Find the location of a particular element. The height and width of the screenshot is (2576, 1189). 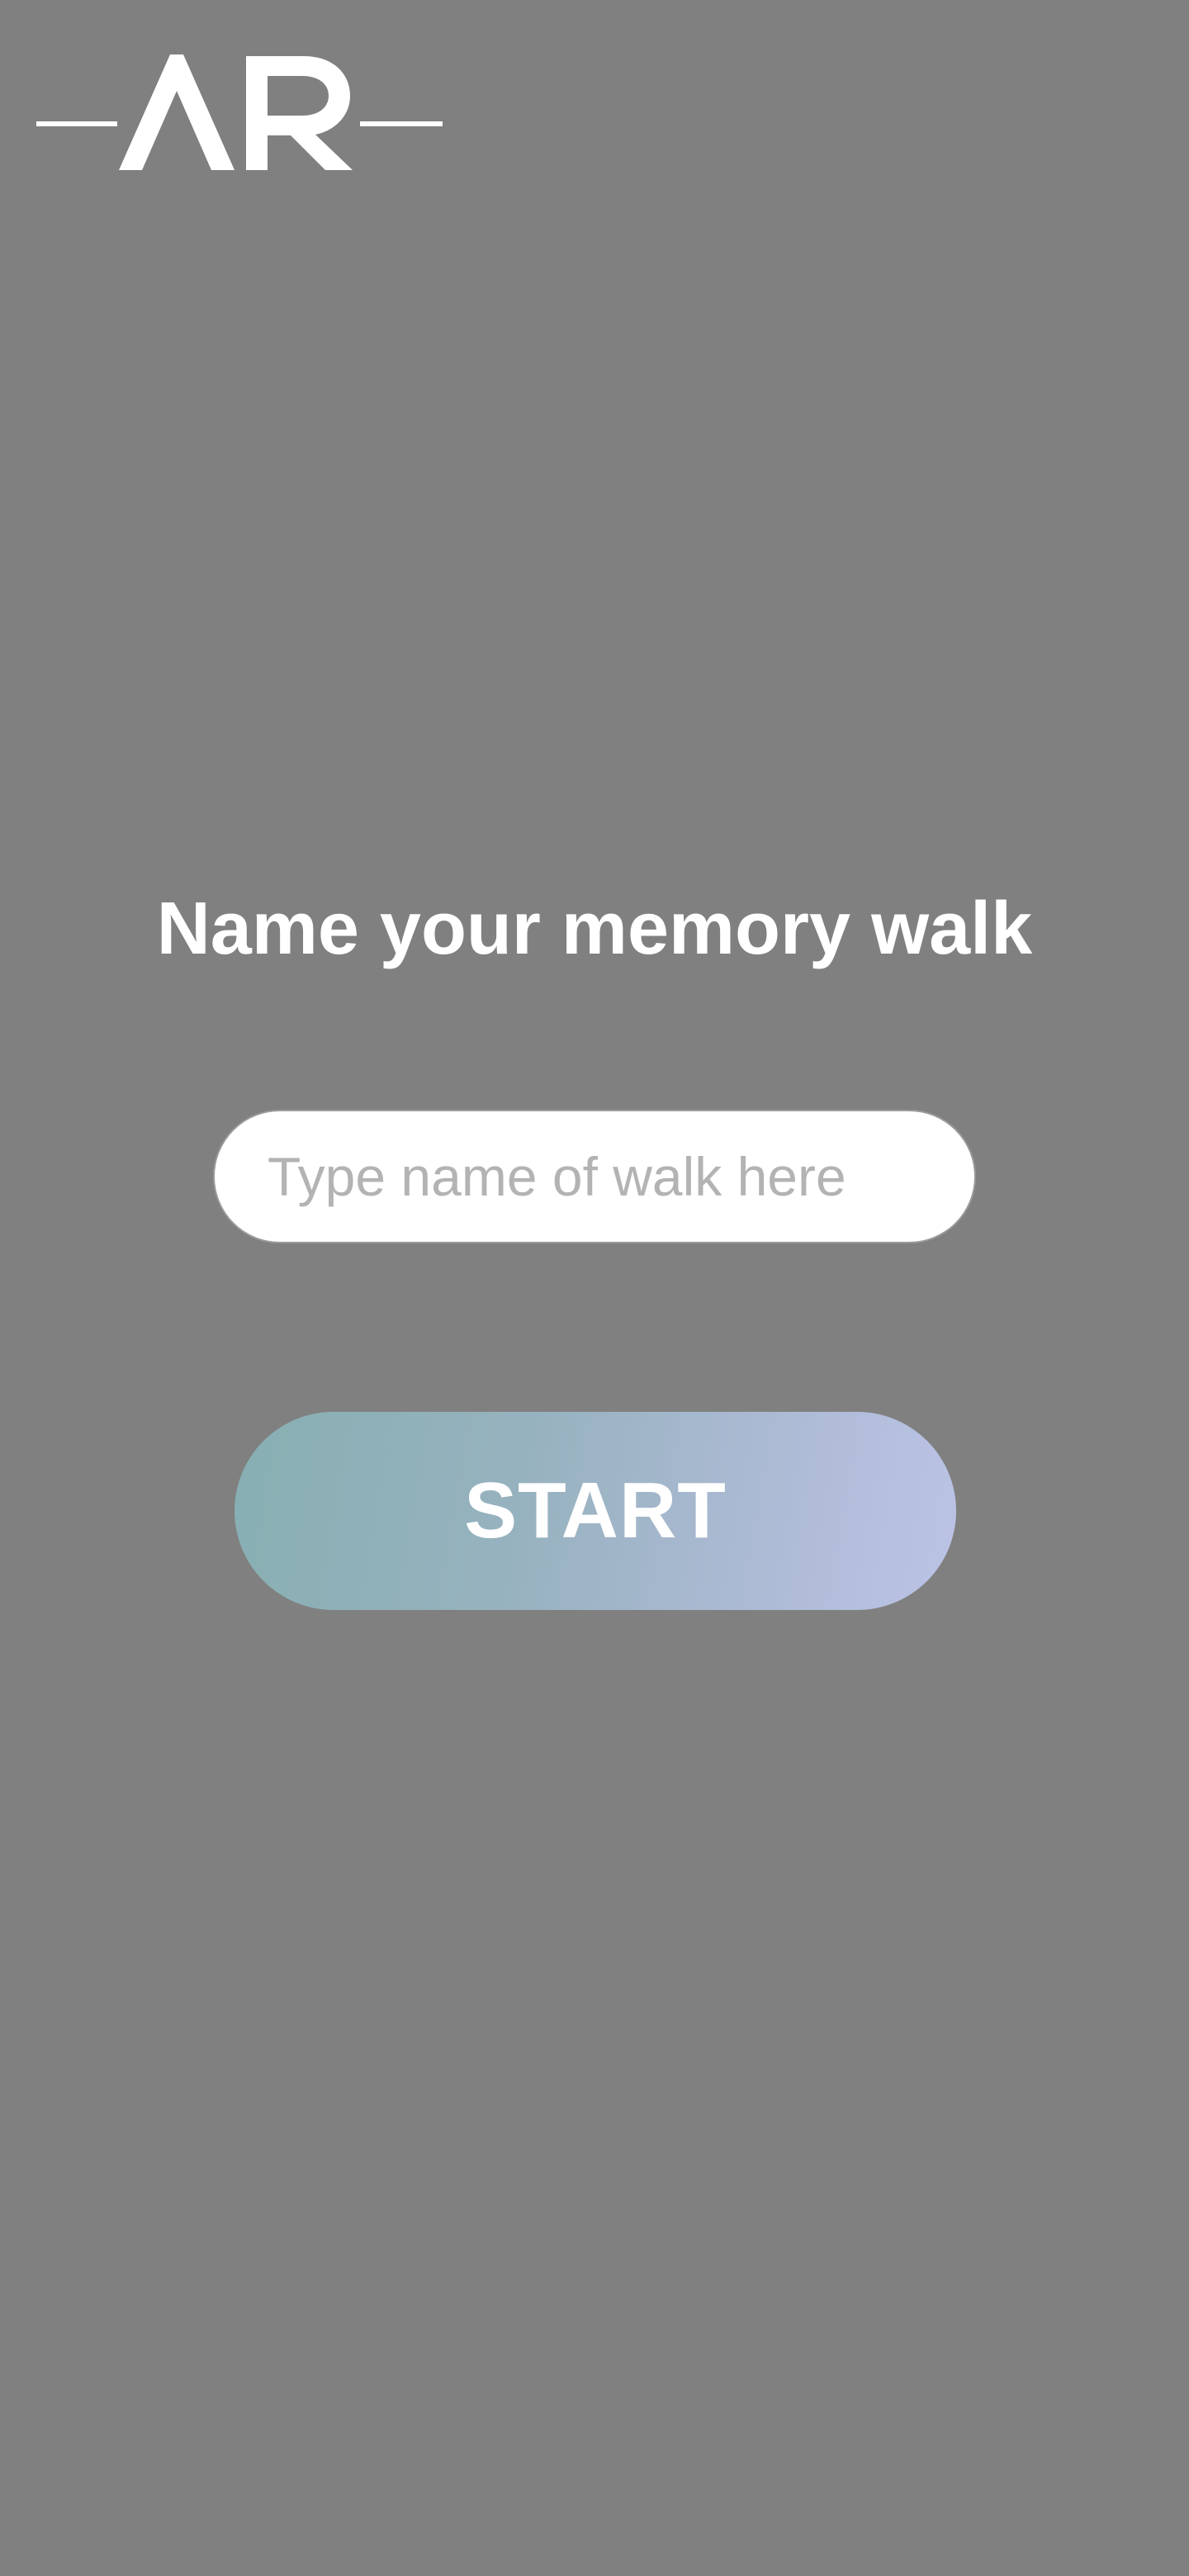

logo-letter-r is located at coordinates (299, 113).